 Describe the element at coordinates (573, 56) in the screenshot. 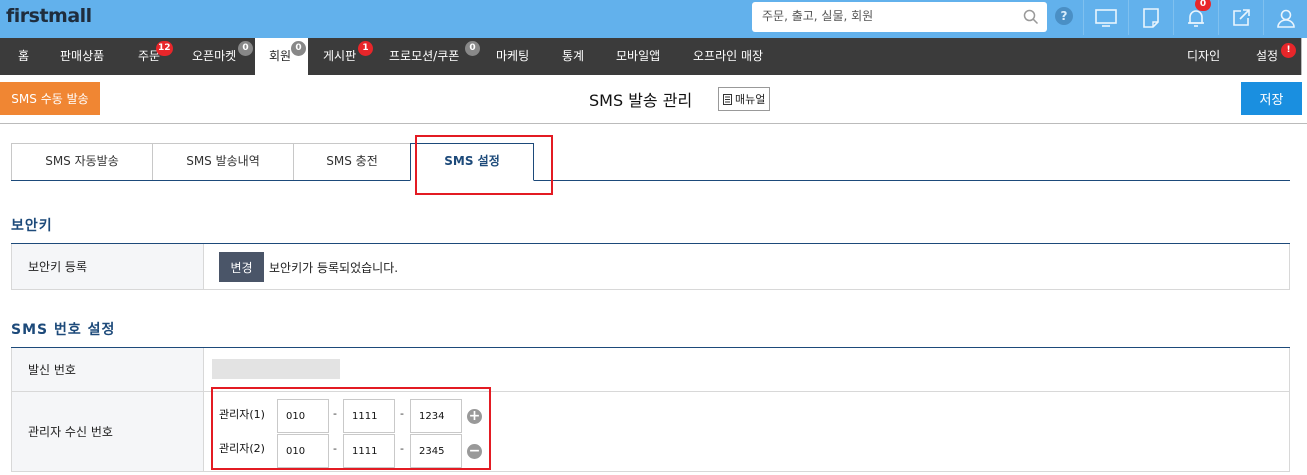

I see `nav-item-statistics: 통계` at that location.